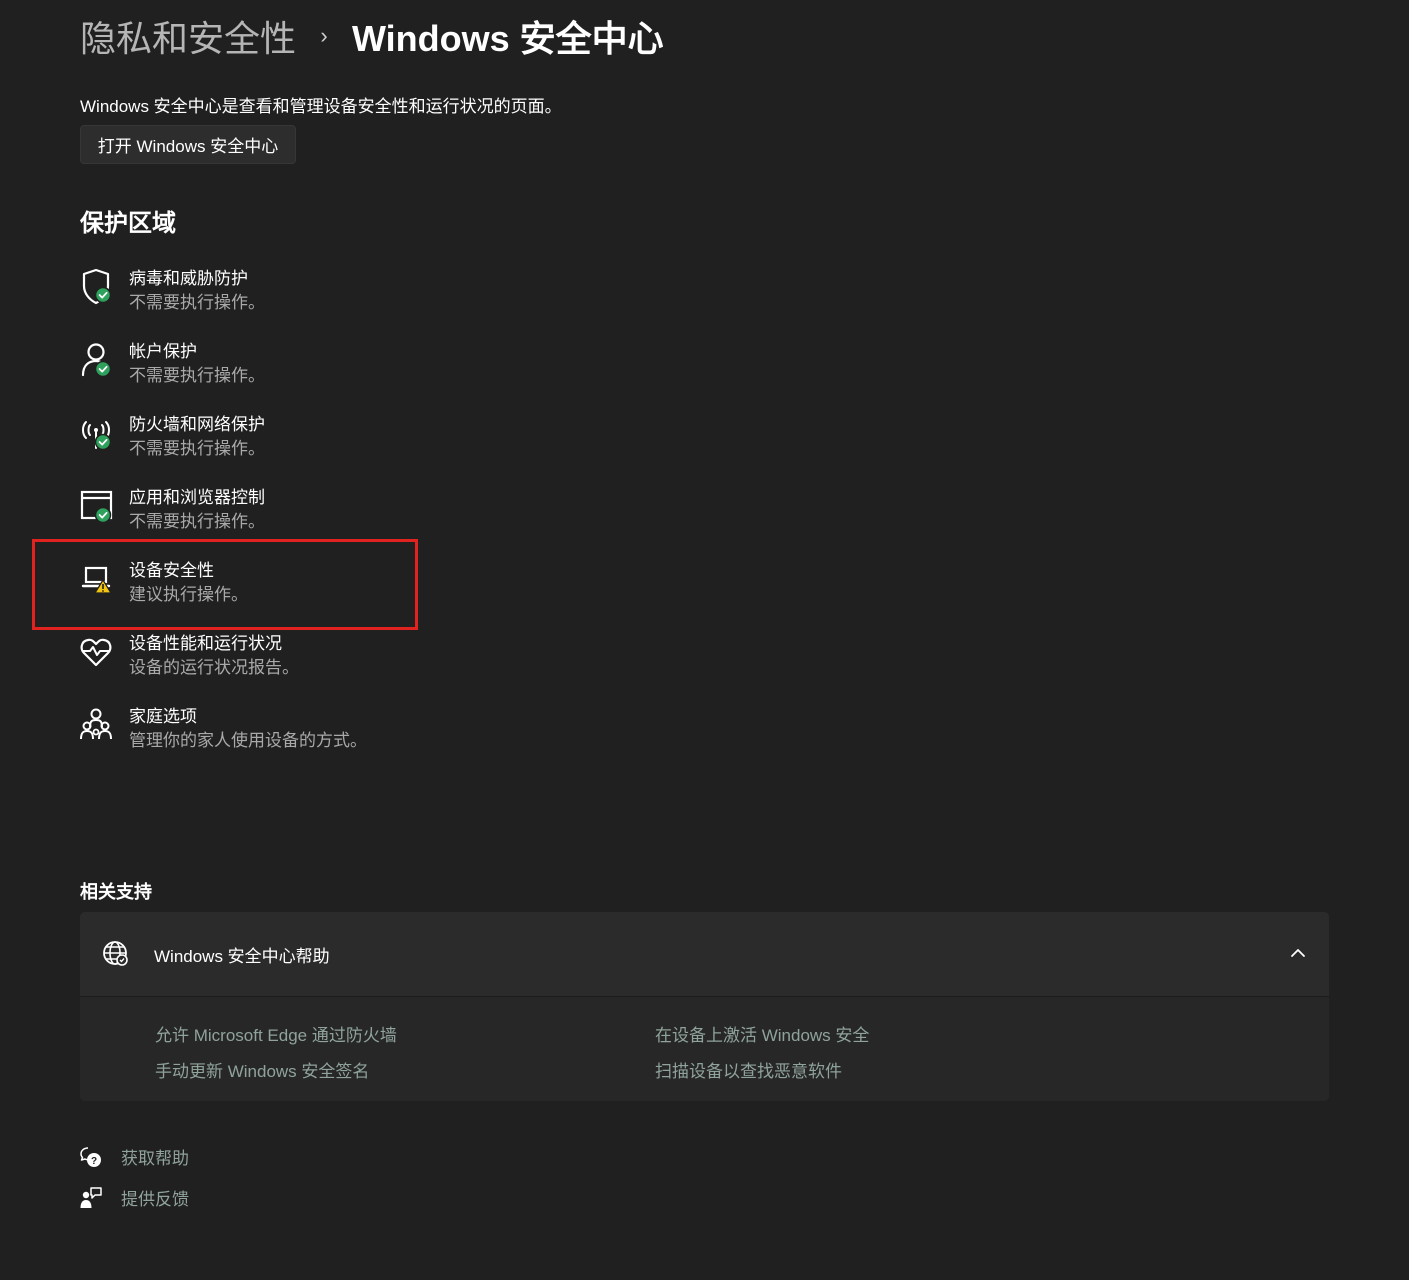 The image size is (1409, 1280). What do you see at coordinates (97, 360) in the screenshot?
I see `account-check-icon` at bounding box center [97, 360].